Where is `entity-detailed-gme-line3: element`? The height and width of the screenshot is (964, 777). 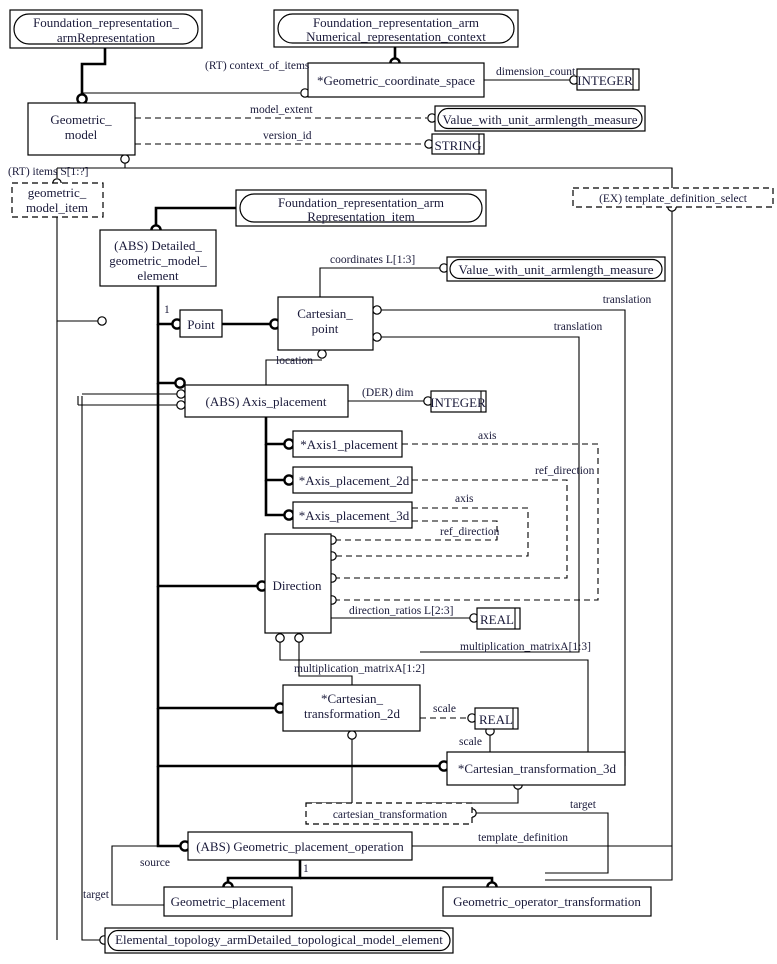 entity-detailed-gme-line3: element is located at coordinates (158, 275).